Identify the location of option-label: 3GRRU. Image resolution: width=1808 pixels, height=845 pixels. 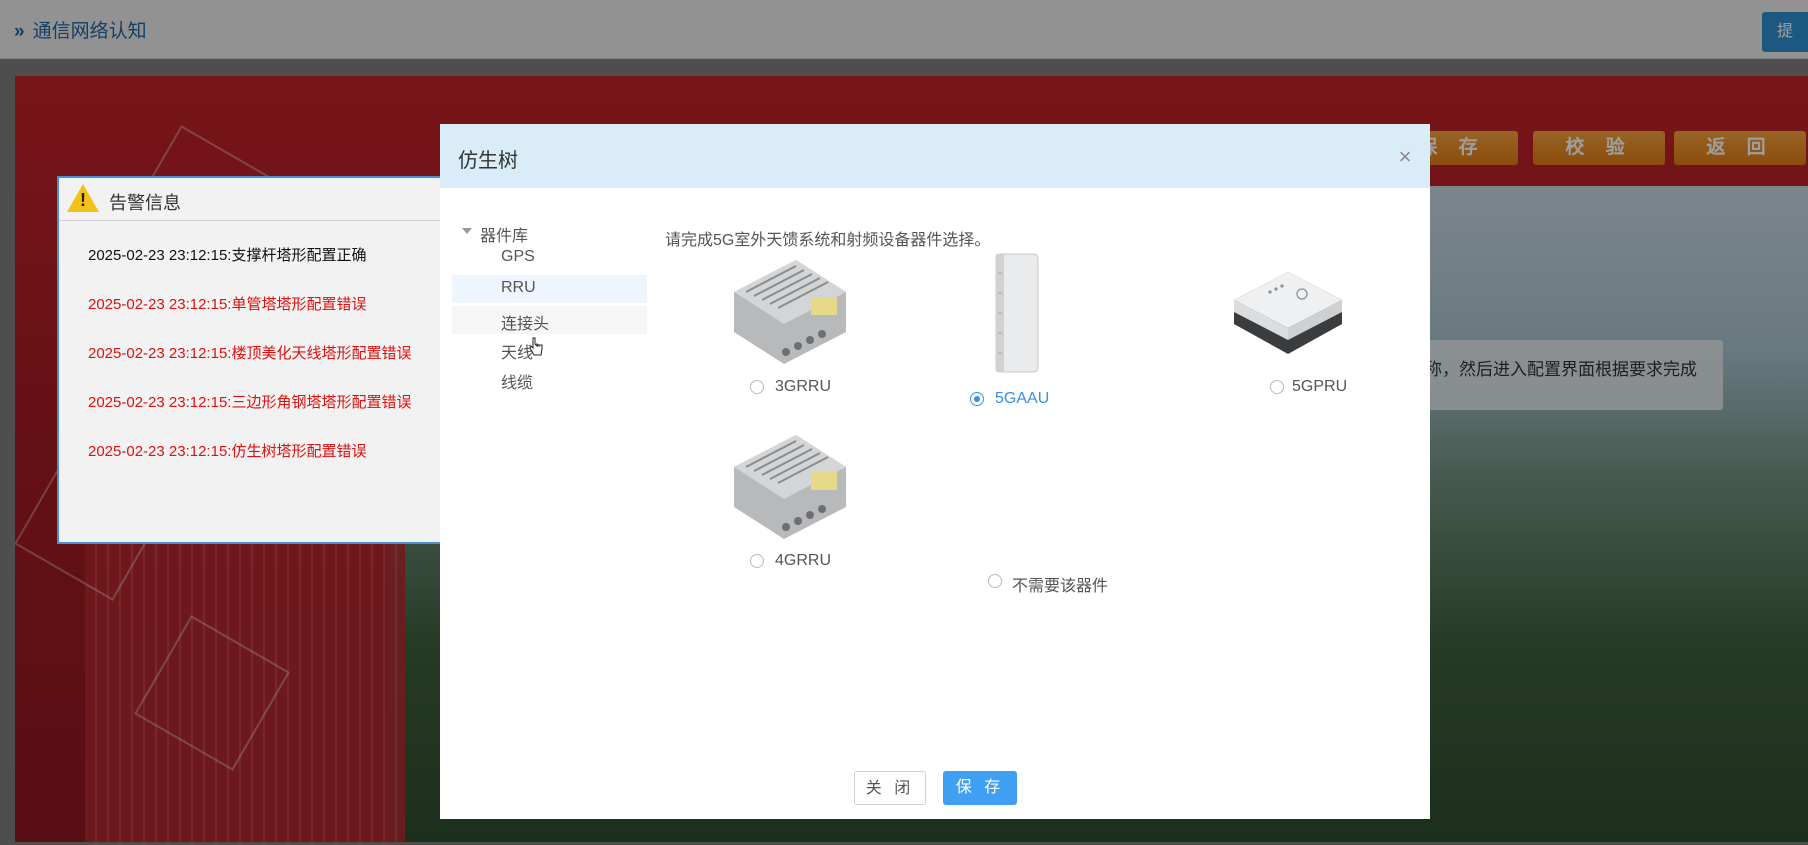
(803, 386).